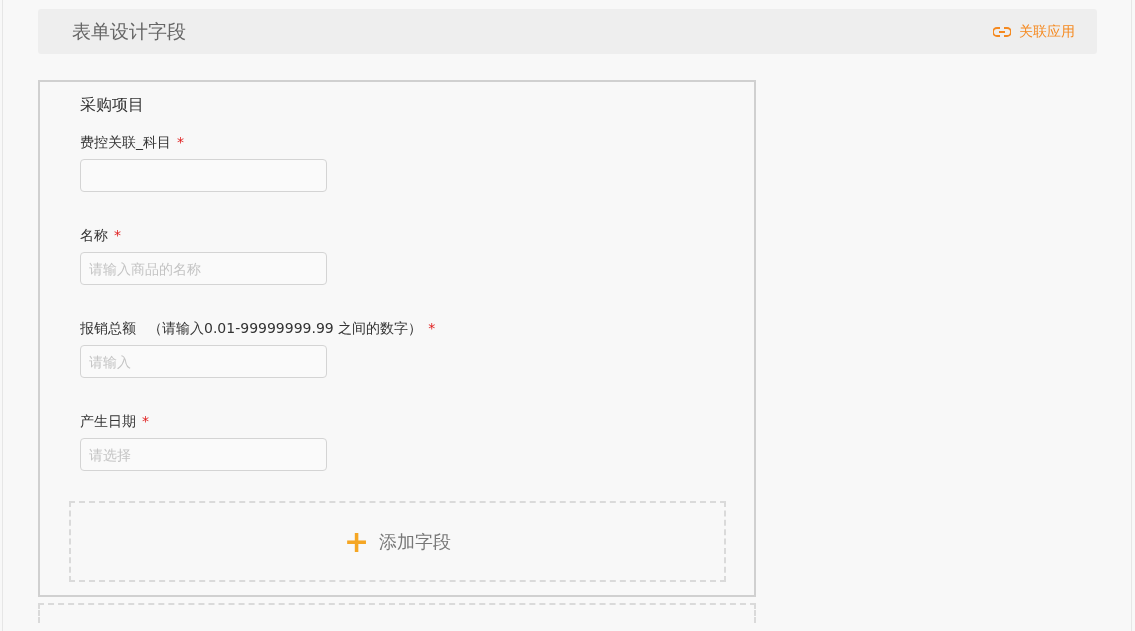 The width and height of the screenshot is (1135, 631). I want to click on field-label: 名称, so click(94, 236).